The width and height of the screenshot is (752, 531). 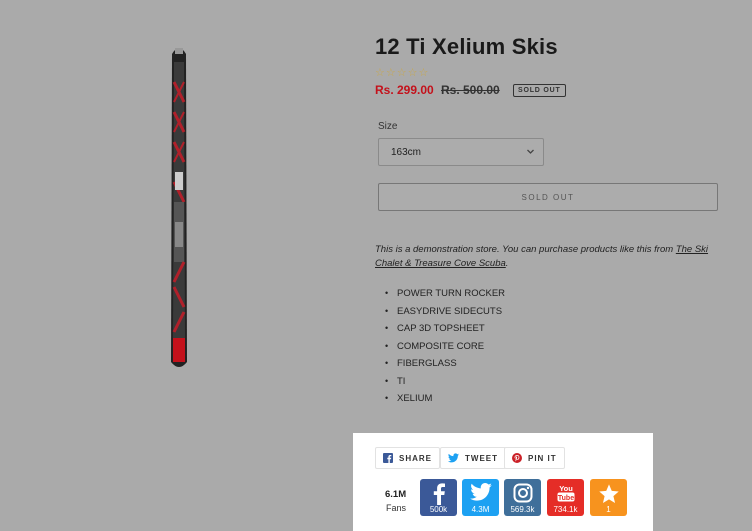 I want to click on youtube-follow-button: You Tube 734.1k, so click(x=565, y=497).